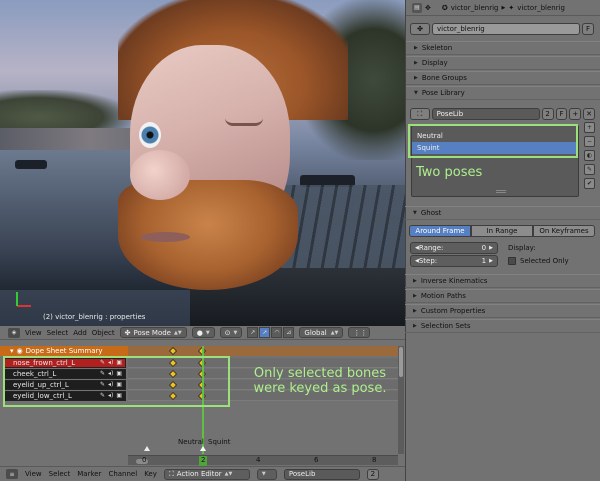 This screenshot has height=481, width=600. What do you see at coordinates (122, 474) in the screenshot?
I see `menu-channel: Channel` at bounding box center [122, 474].